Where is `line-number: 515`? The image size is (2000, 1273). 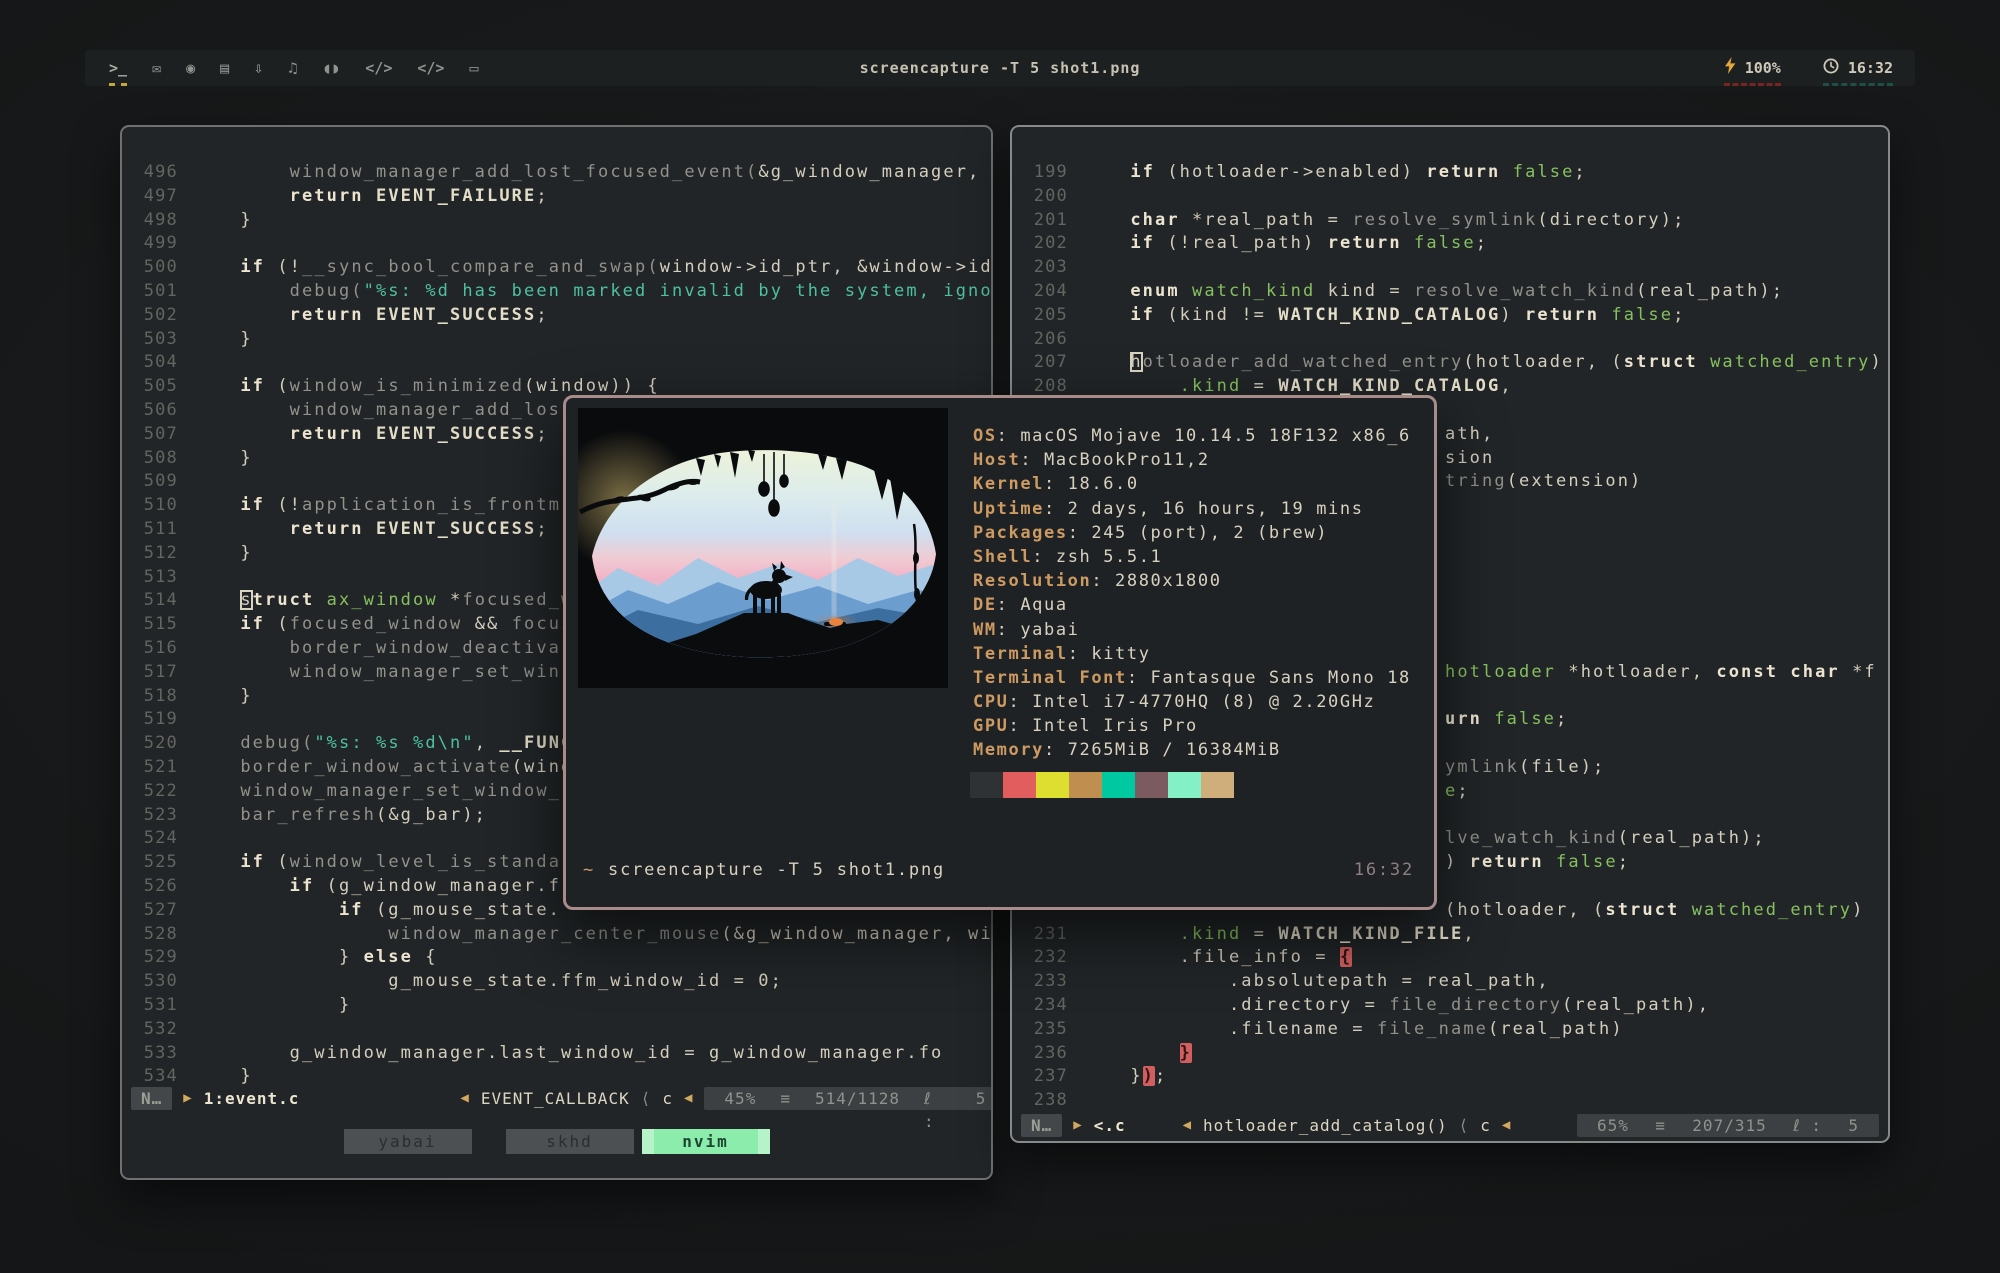
line-number: 515 is located at coordinates (160, 624).